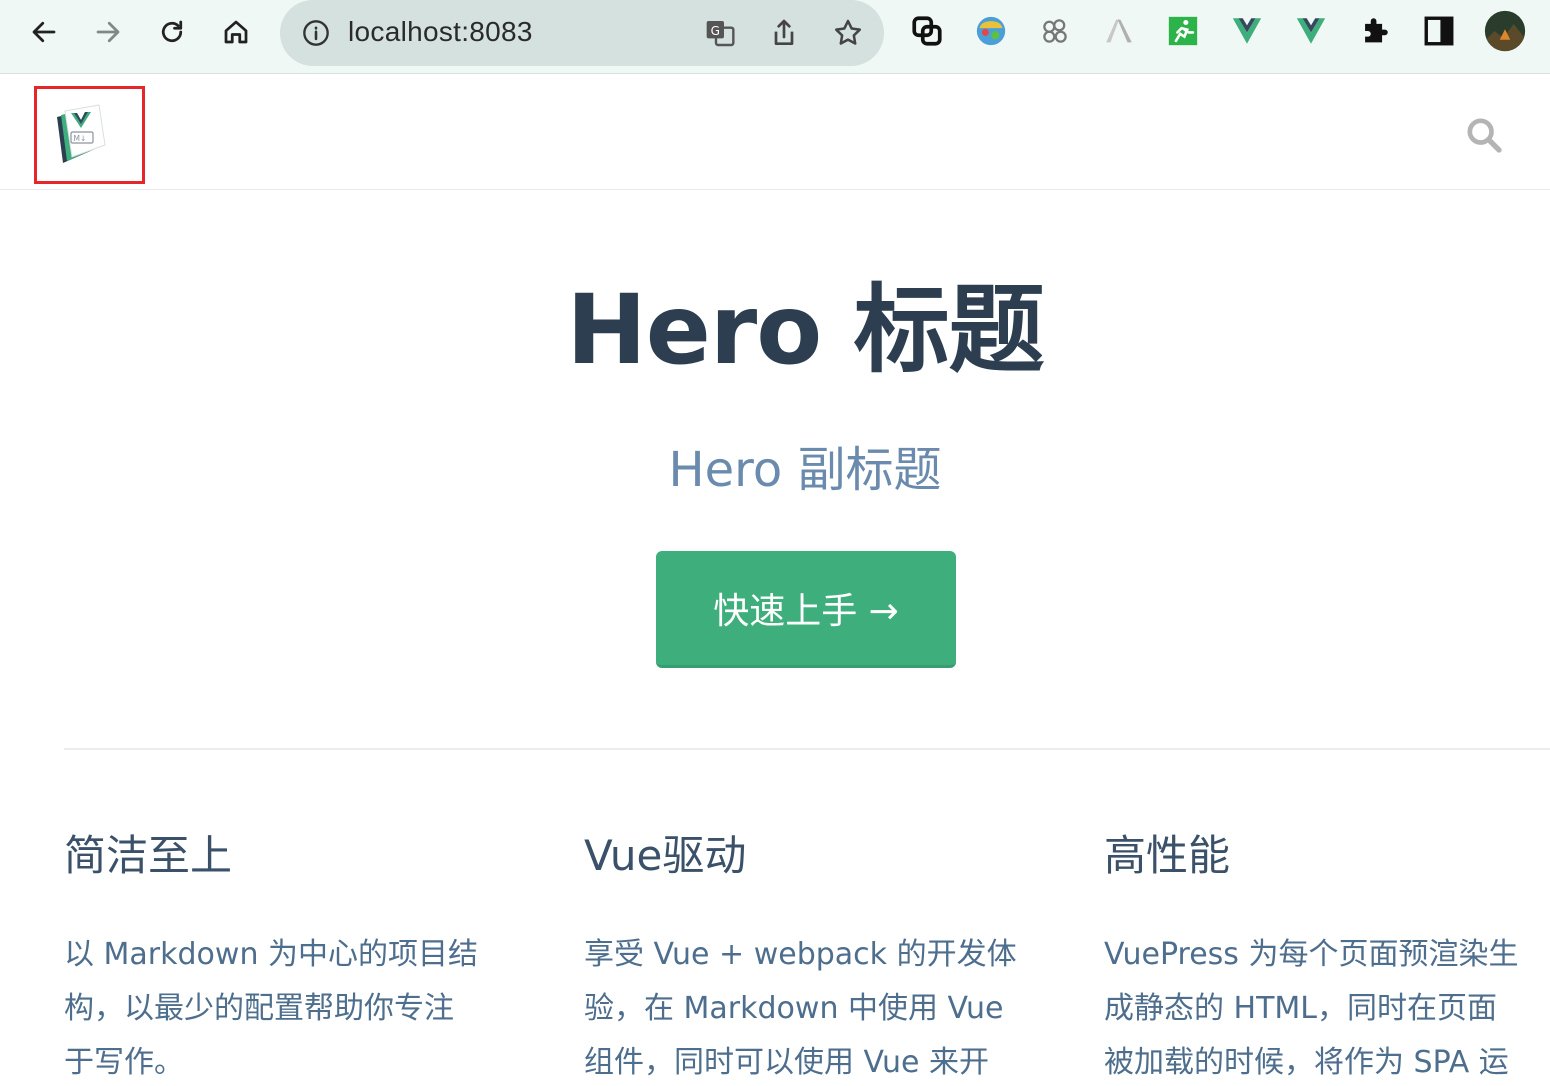  What do you see at coordinates (440, 32) in the screenshot?
I see `url-text: localhost:8083` at bounding box center [440, 32].